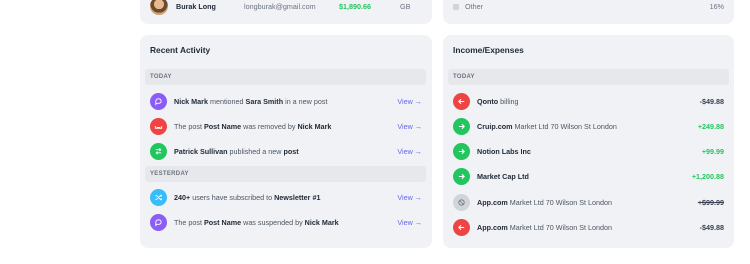  What do you see at coordinates (716, 6) in the screenshot?
I see `breakdown-percent: 16%` at bounding box center [716, 6].